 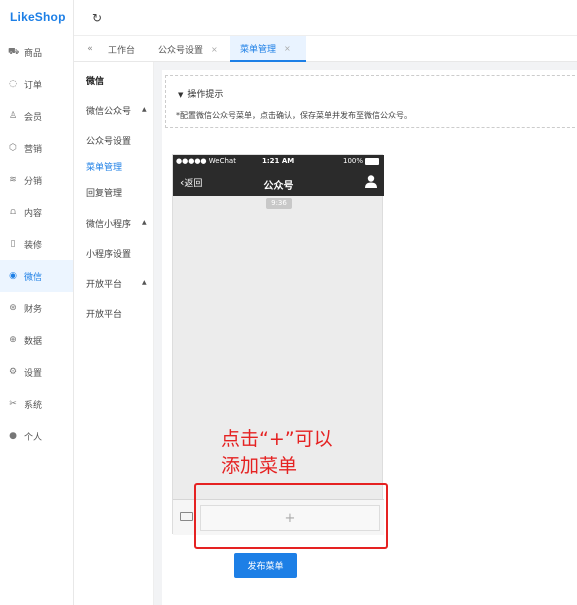 I want to click on globe-icon: ⊕, so click(x=13, y=340).